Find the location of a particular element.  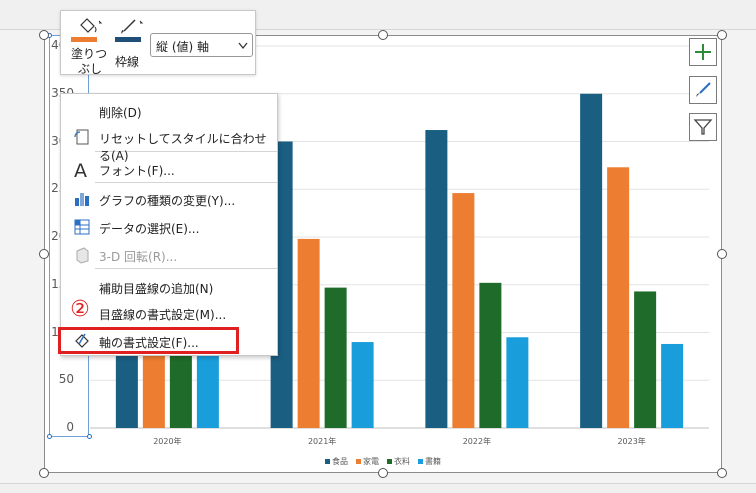

step-number: ② is located at coordinates (80, 309).